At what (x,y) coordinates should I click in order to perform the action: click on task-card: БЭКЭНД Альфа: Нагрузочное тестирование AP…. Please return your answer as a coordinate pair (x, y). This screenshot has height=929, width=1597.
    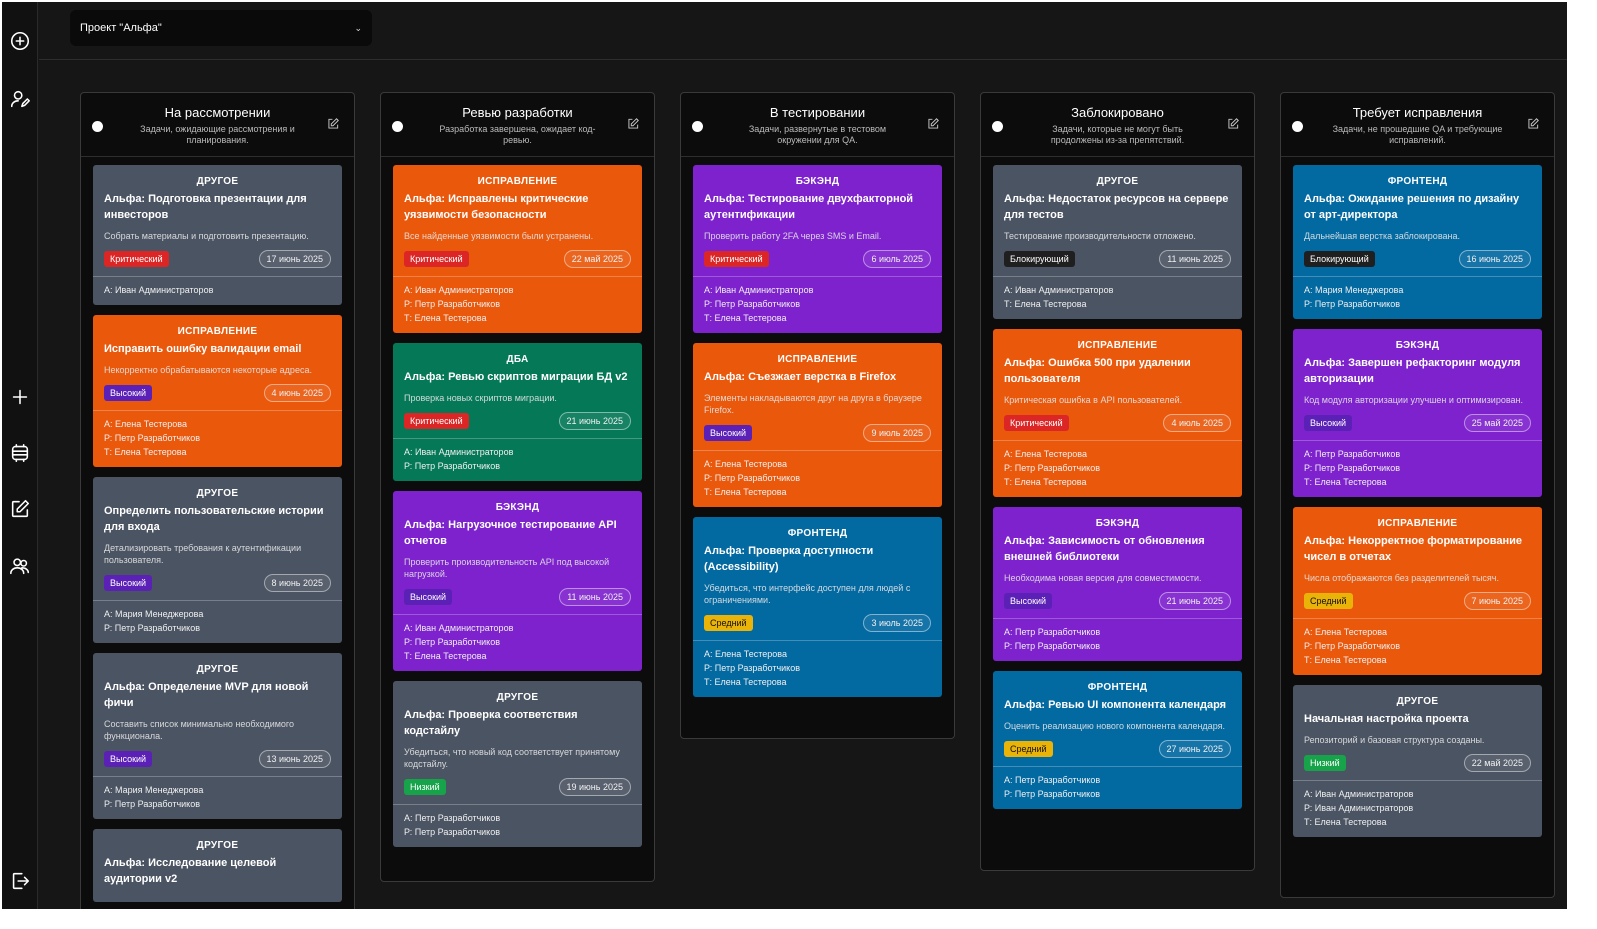
    Looking at the image, I should click on (517, 581).